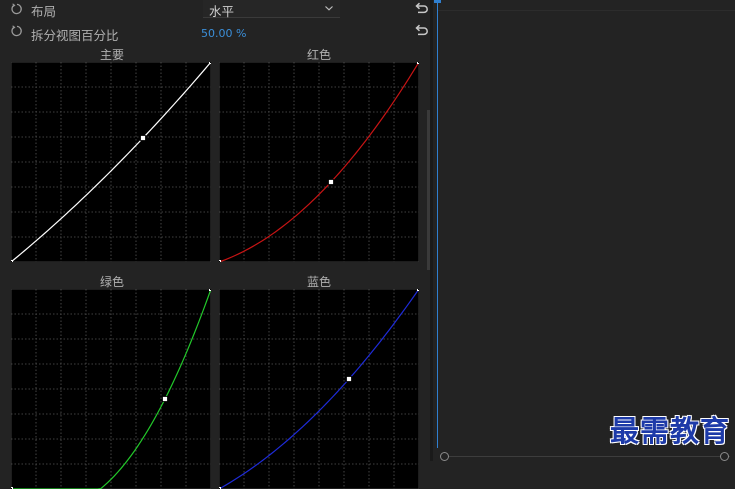  Describe the element at coordinates (437, 224) in the screenshot. I see `playhead-line` at that location.